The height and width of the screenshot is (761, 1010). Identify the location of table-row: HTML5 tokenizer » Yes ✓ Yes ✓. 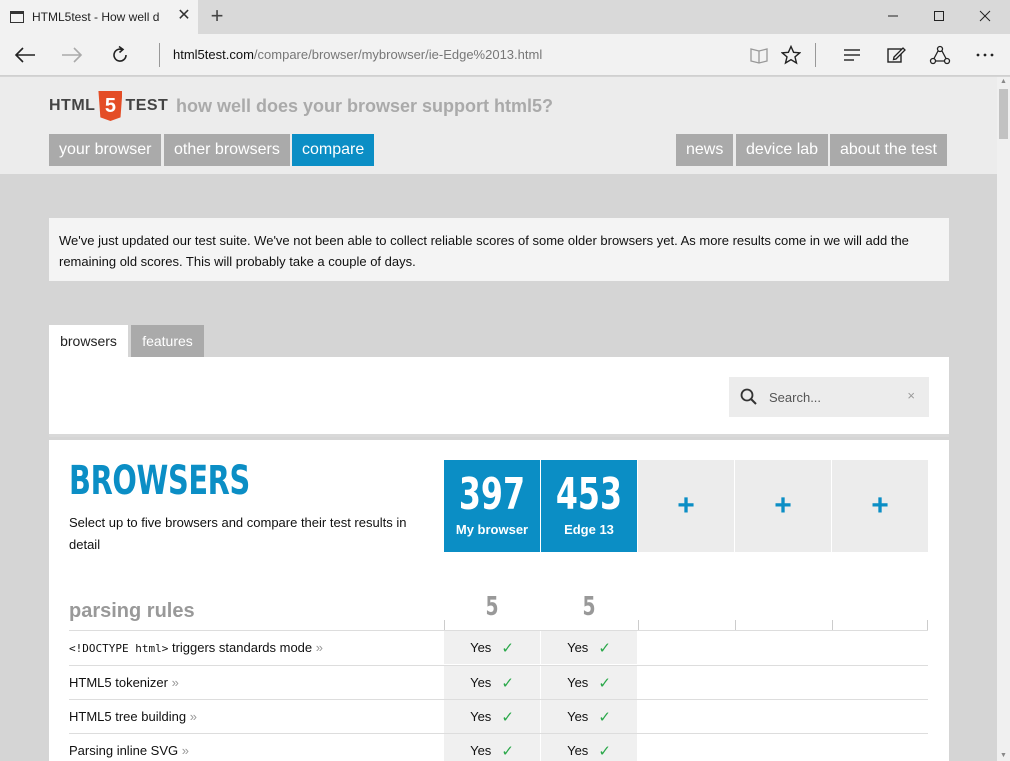
(498, 682).